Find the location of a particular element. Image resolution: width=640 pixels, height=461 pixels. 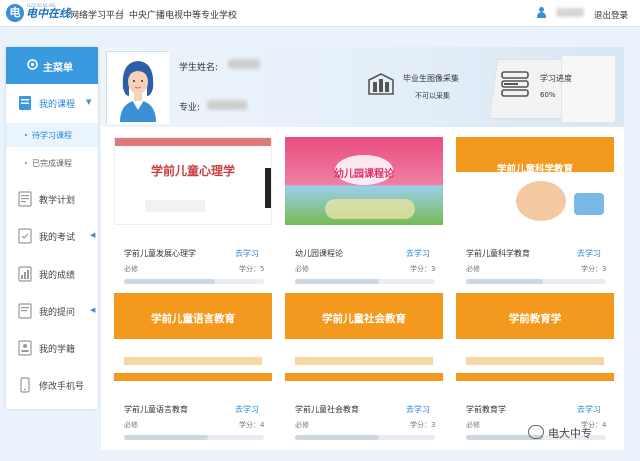

user-icon is located at coordinates (541, 12).